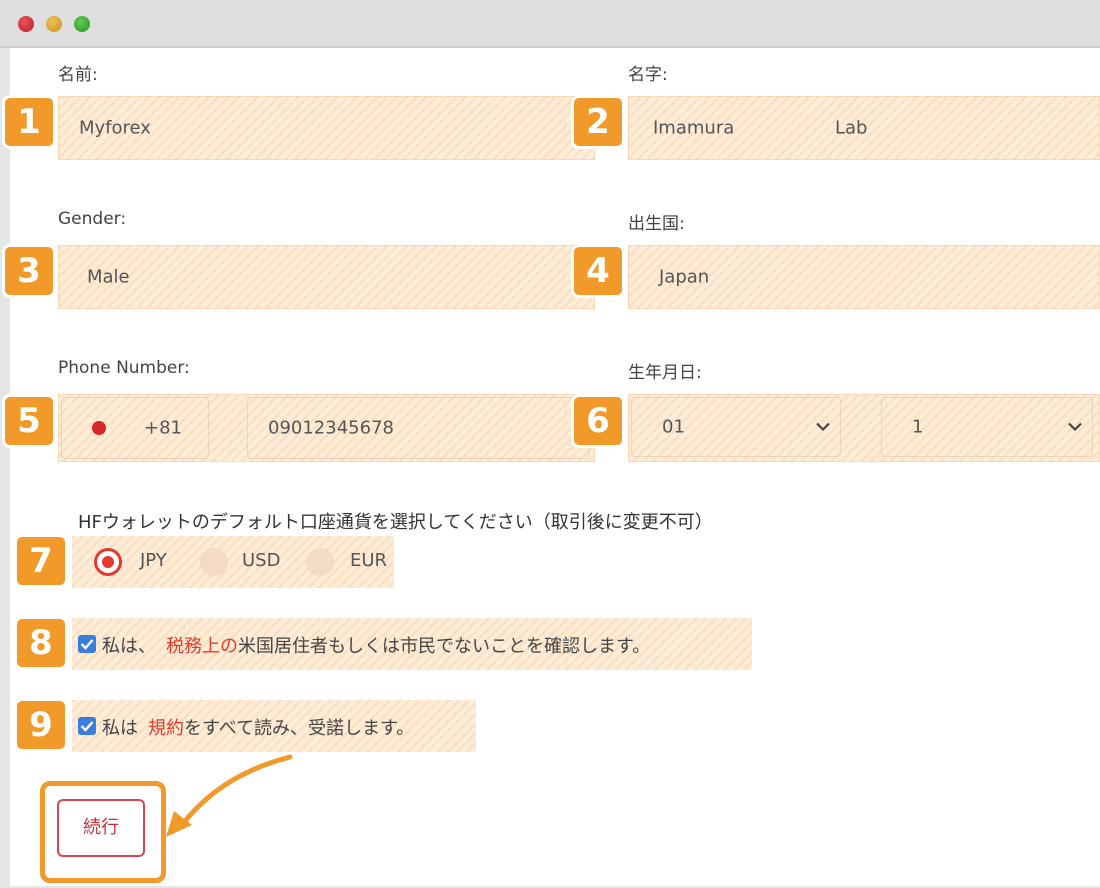 The height and width of the screenshot is (888, 1100). I want to click on close-window-button, so click(26, 24).